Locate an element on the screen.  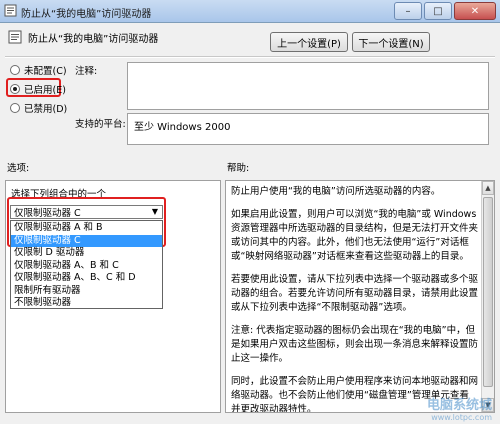
maximize-button: □ is located at coordinates (438, 11).